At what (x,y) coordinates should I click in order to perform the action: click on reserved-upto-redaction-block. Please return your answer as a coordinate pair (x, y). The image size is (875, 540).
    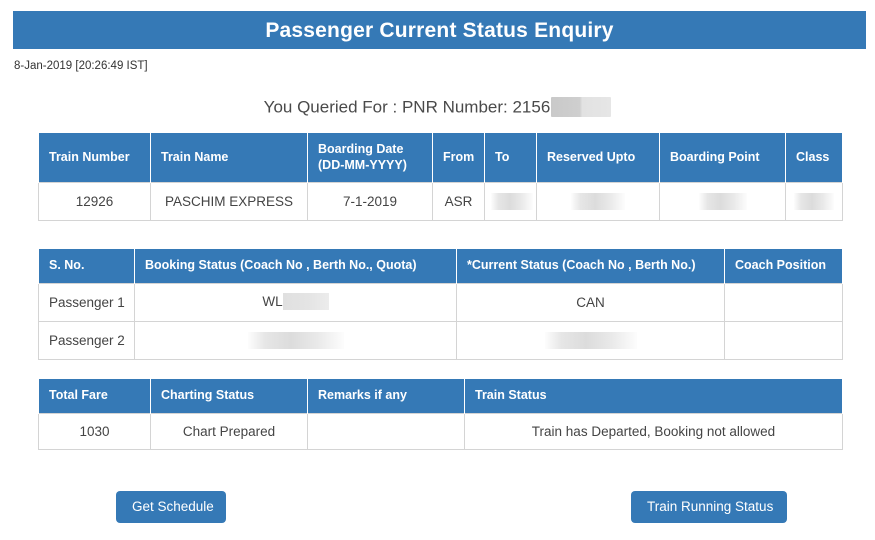
    Looking at the image, I should click on (598, 202).